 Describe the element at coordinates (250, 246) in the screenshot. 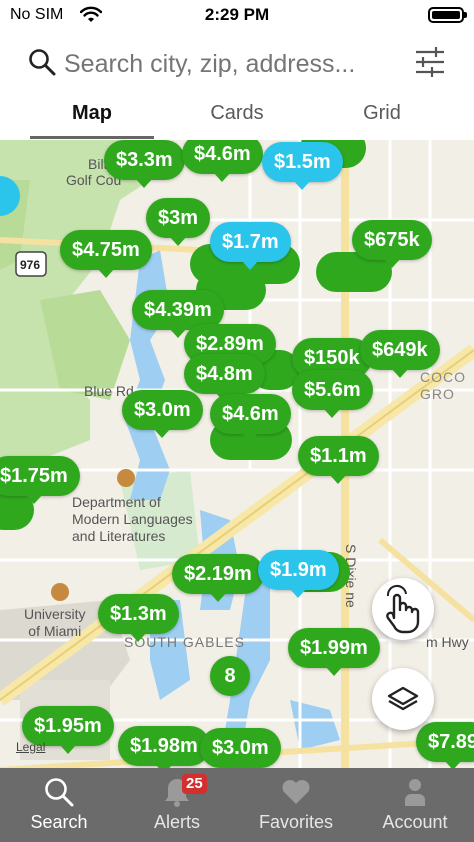

I see `price-pin: $1.7m` at that location.